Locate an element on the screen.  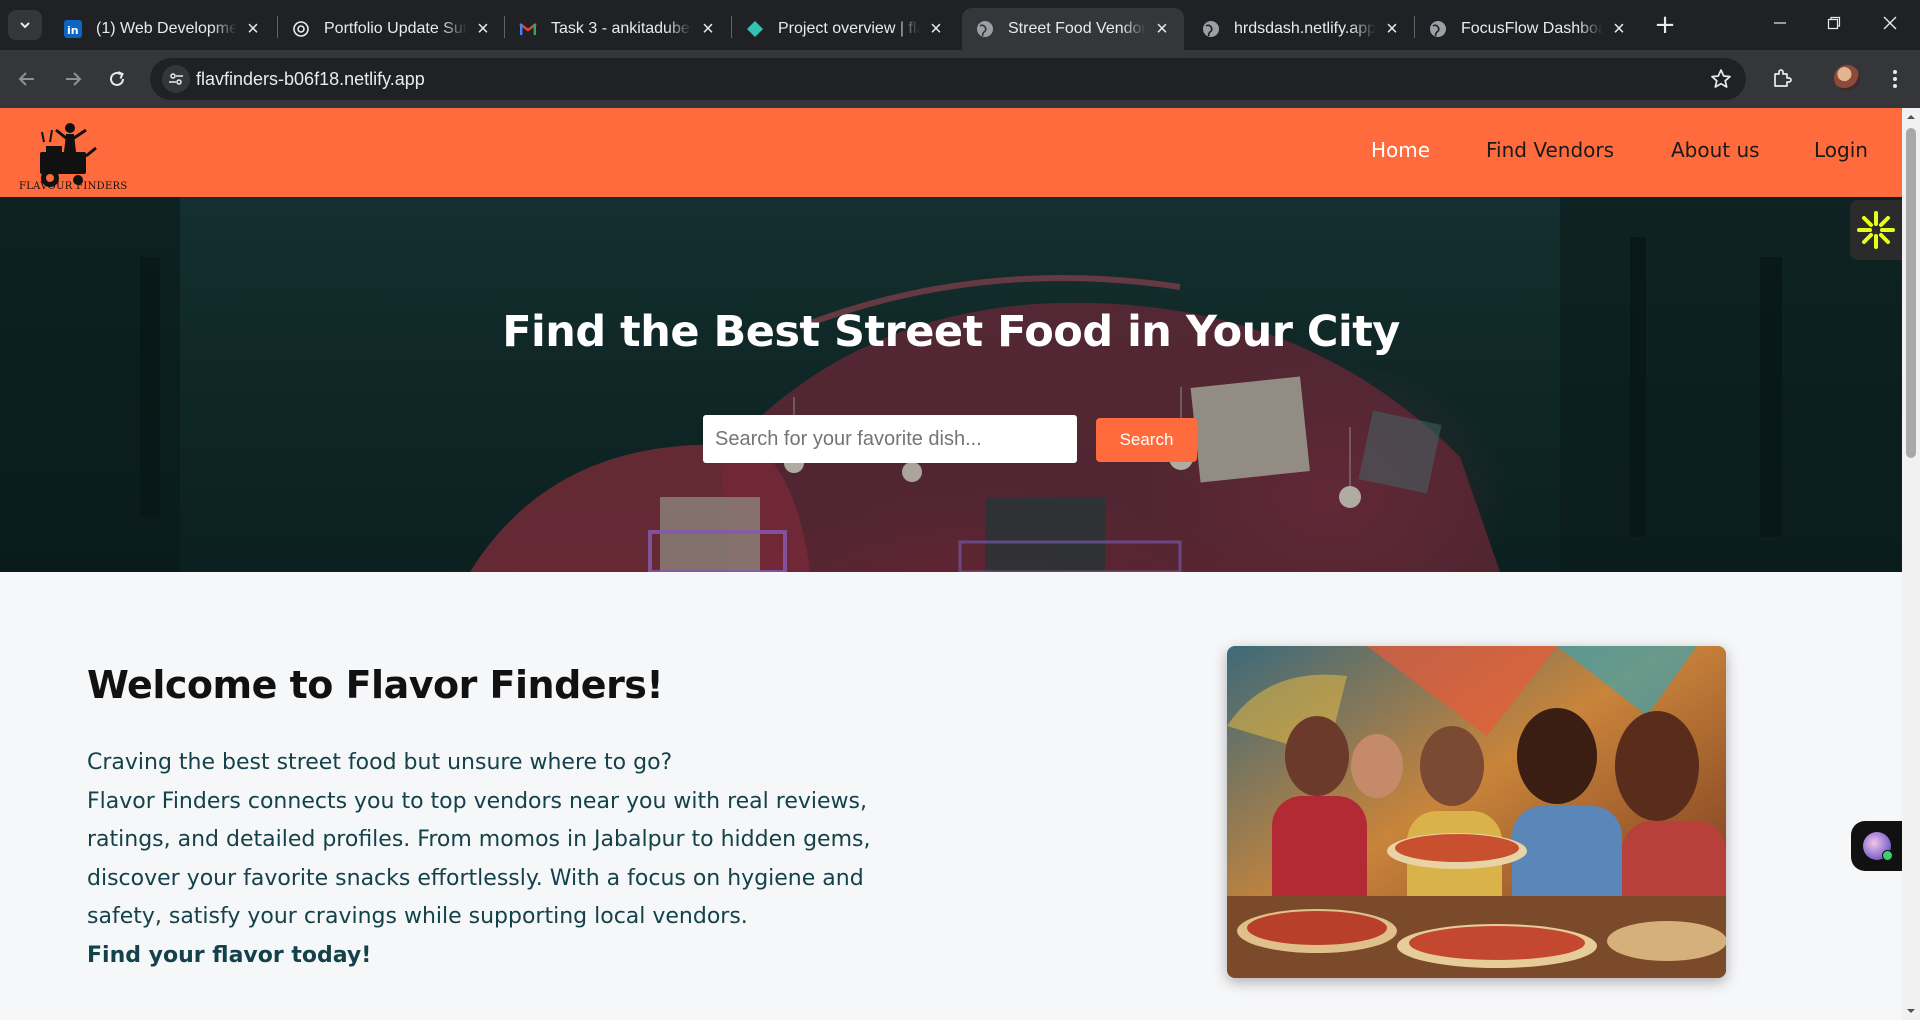
scroll-up-arrow-icon is located at coordinates (1911, 117).